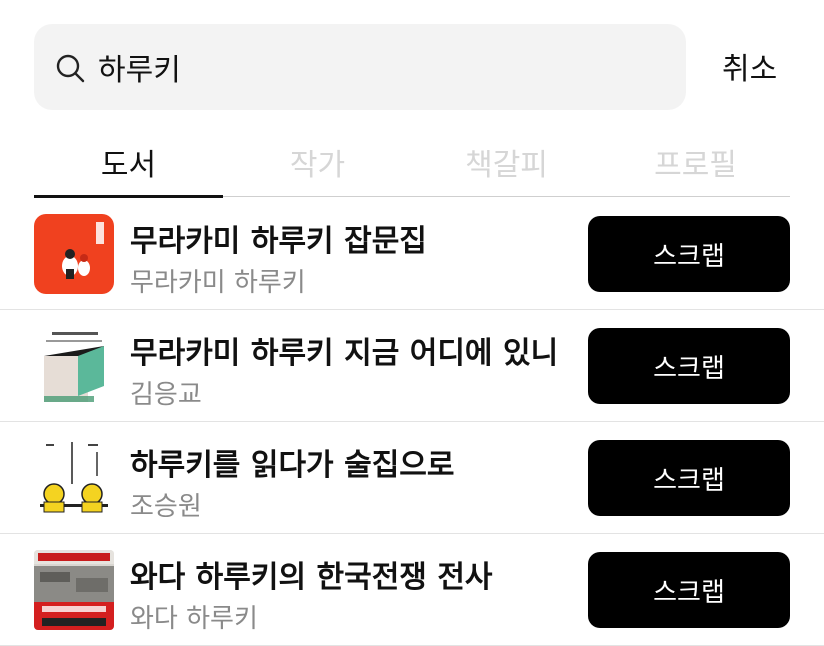 The width and height of the screenshot is (824, 646). What do you see at coordinates (194, 619) in the screenshot?
I see `book-author: 와다 하루키` at bounding box center [194, 619].